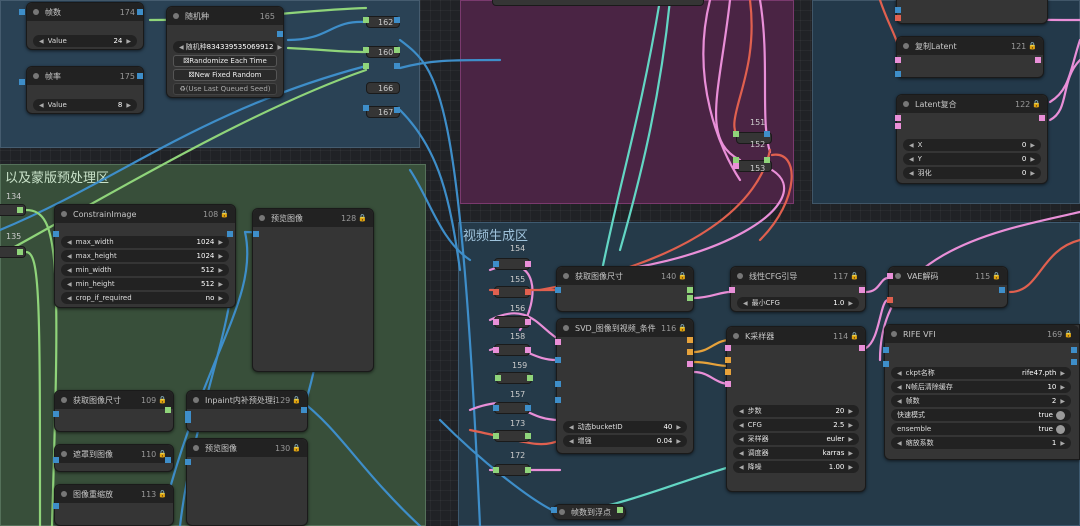  I want to click on node-pull-header: 帧数到浮点, so click(589, 512).